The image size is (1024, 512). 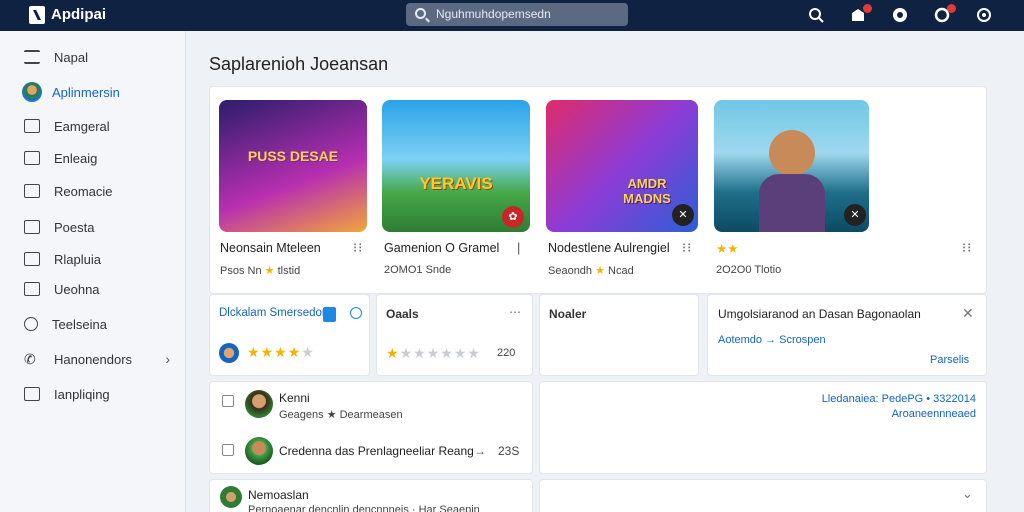 What do you see at coordinates (32, 289) in the screenshot?
I see `window-icon` at bounding box center [32, 289].